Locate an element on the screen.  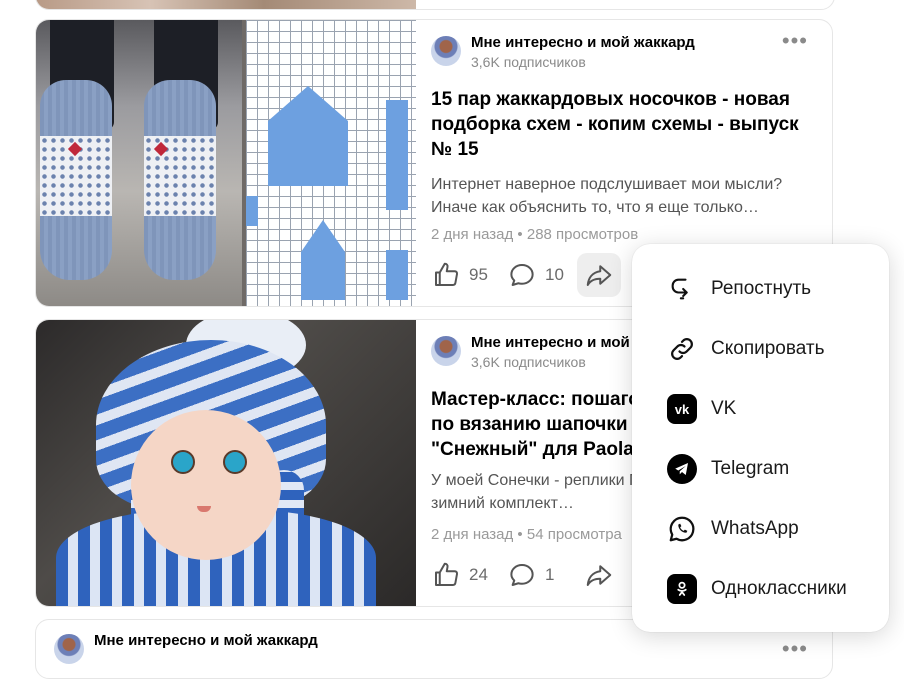
comment-button: 1 is located at coordinates (530, 575).